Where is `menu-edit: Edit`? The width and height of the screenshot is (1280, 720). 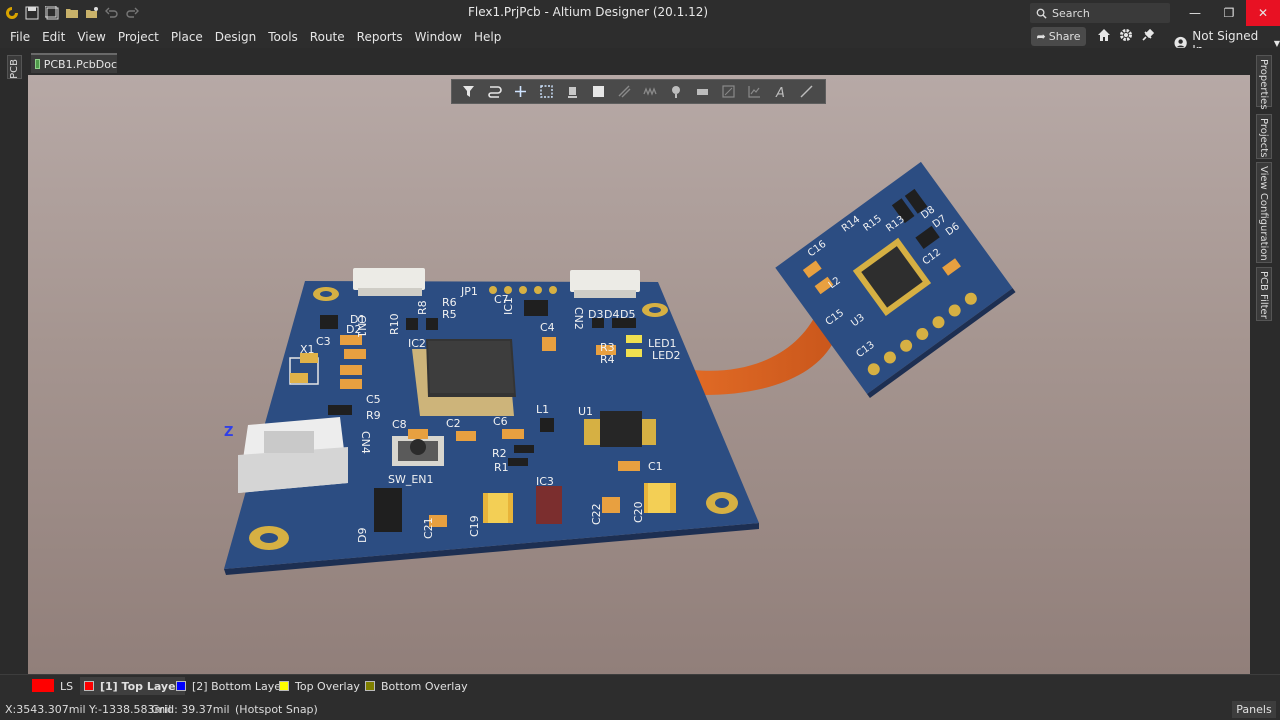
menu-edit: Edit is located at coordinates (53, 37).